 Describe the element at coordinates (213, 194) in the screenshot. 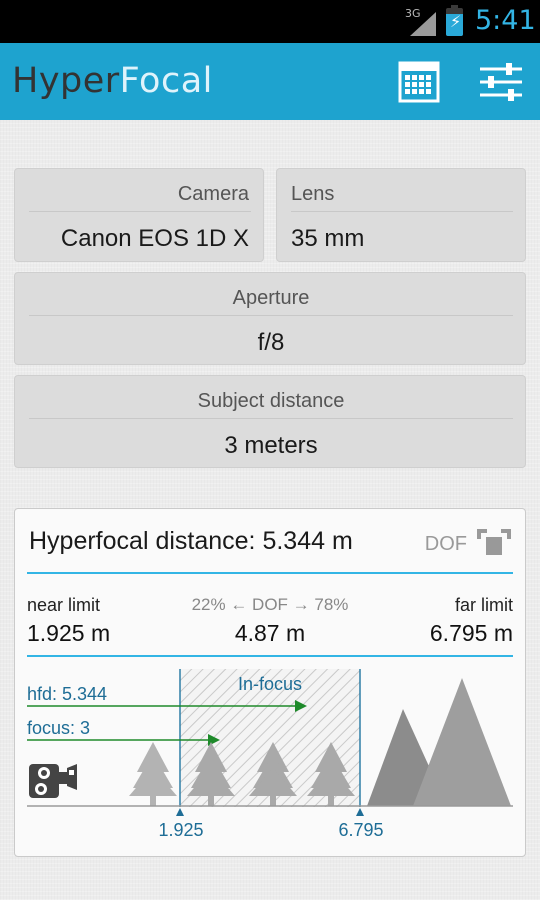

I see `camera-label: Camera` at that location.